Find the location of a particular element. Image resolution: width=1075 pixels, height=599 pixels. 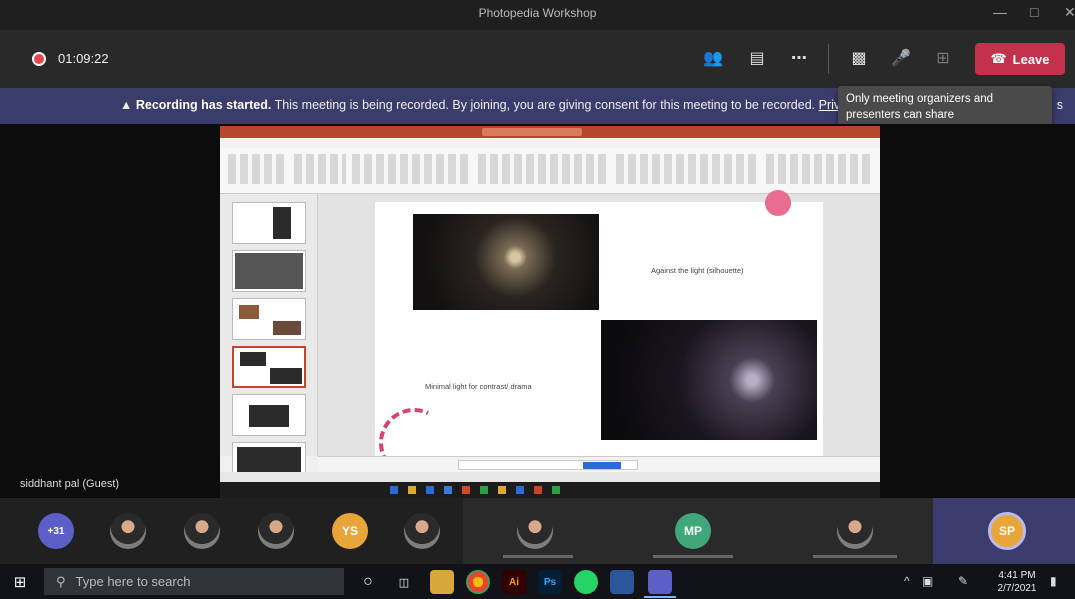

windows-start-icon: ⊞ is located at coordinates (20, 582).